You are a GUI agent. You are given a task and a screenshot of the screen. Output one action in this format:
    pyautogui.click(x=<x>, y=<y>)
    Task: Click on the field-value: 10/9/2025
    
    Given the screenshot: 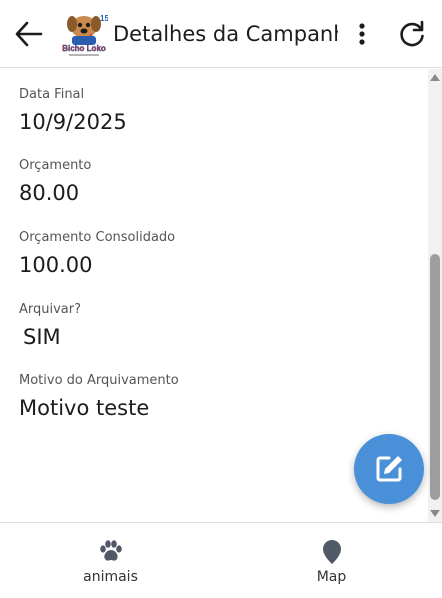 What is the action you would take?
    pyautogui.click(x=73, y=122)
    